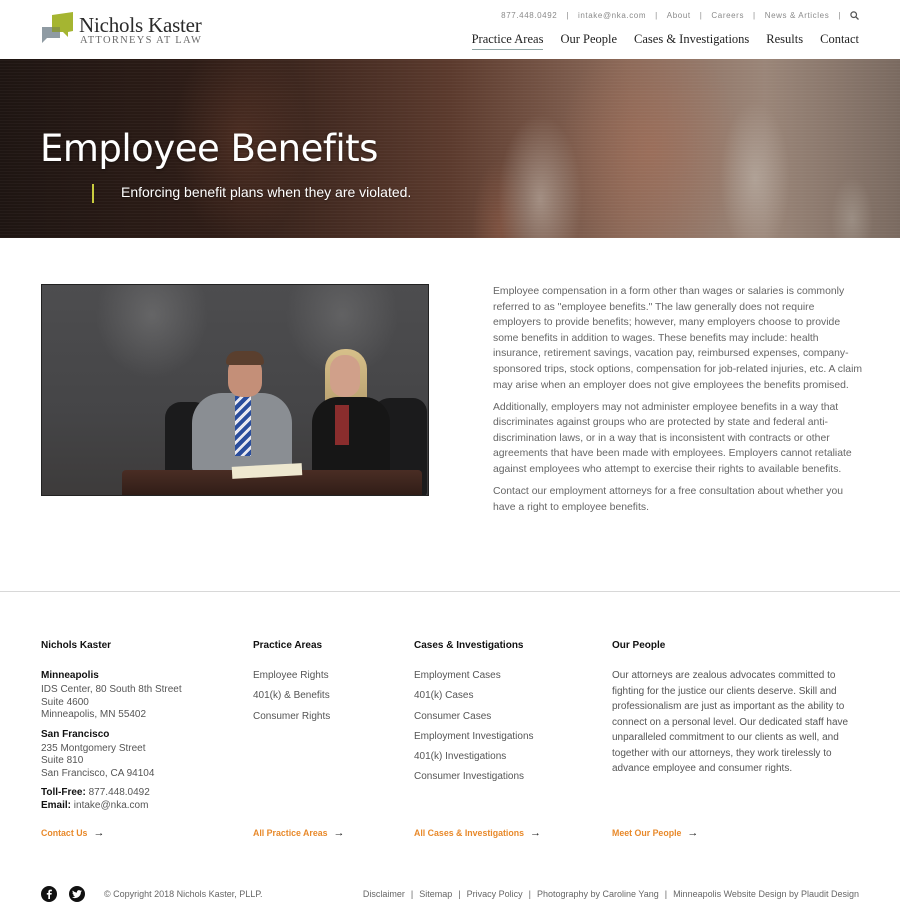 This screenshot has width=900, height=924. I want to click on logo-link: Nichols Kaster ATTORNEYS AT LAW, so click(126, 30).